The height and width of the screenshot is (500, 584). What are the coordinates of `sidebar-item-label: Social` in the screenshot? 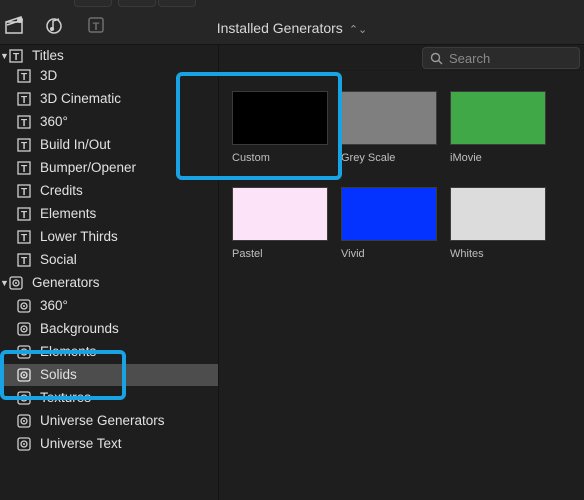 It's located at (58, 259).